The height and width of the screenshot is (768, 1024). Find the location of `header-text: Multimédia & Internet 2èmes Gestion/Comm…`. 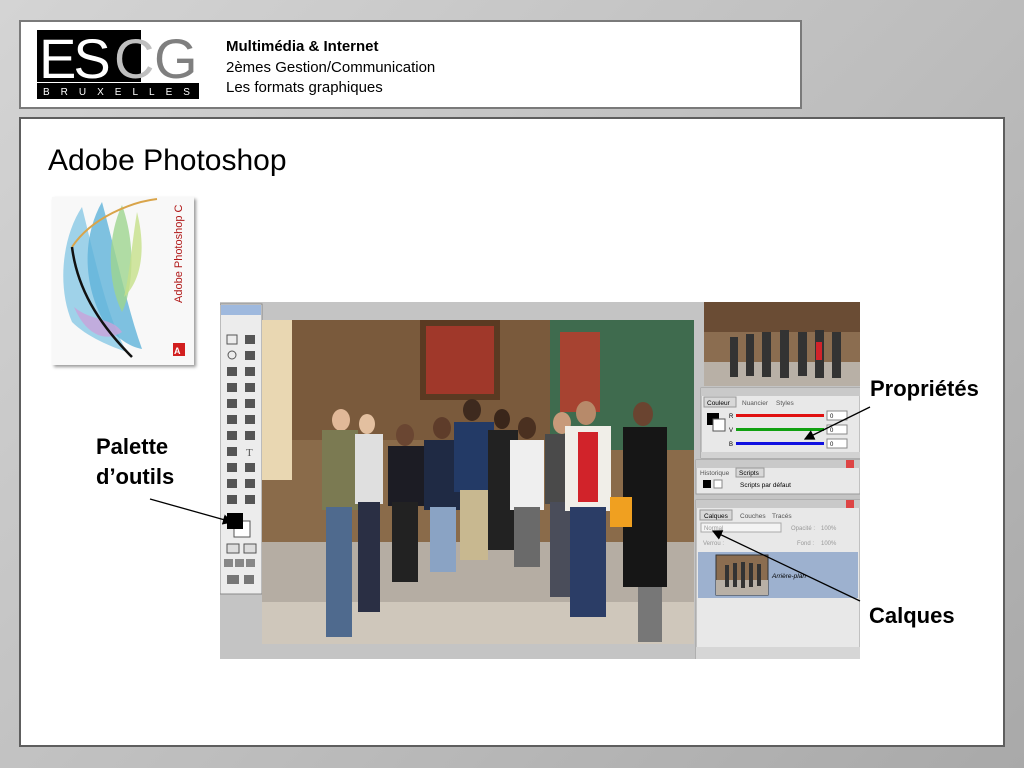

header-text: Multimédia & Internet 2èmes Gestion/Comm… is located at coordinates (330, 68).